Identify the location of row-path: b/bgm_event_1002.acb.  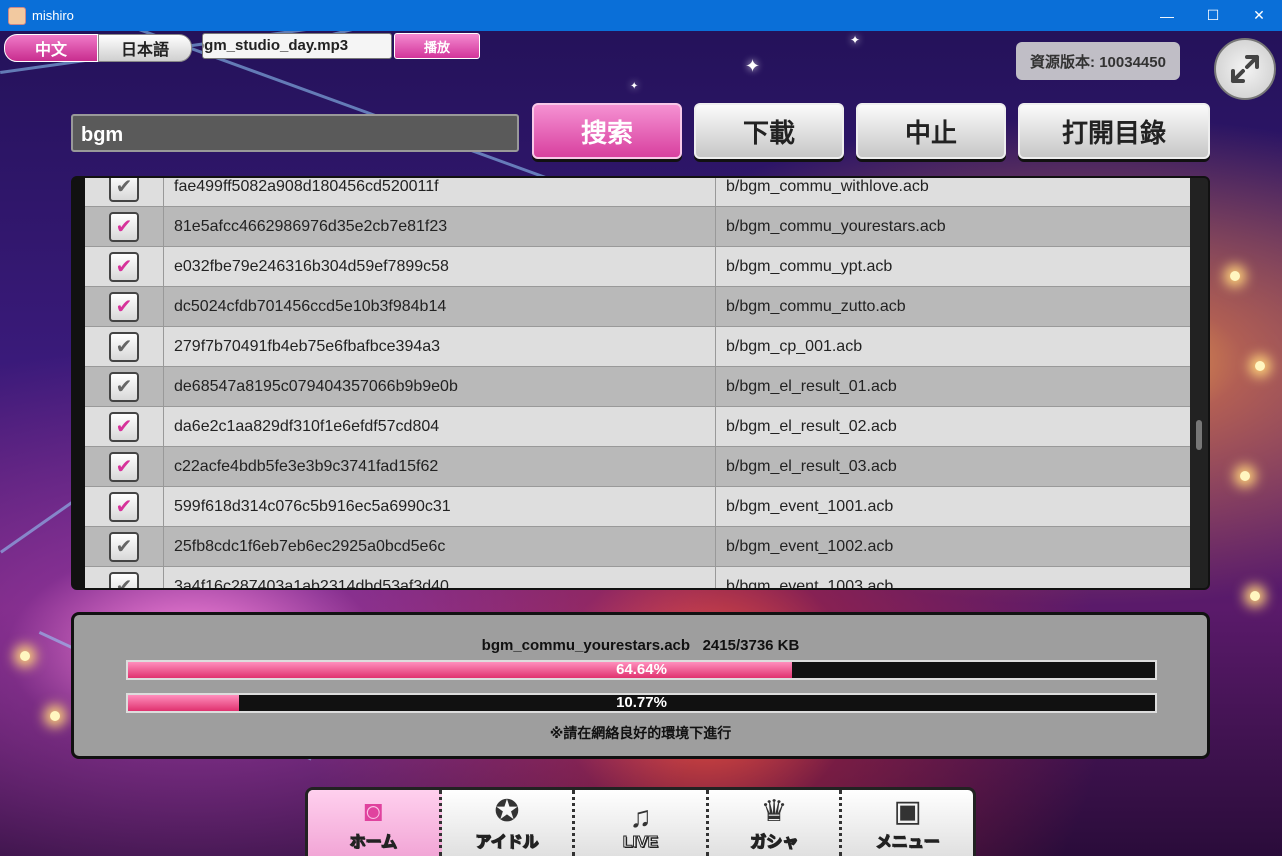
(810, 546).